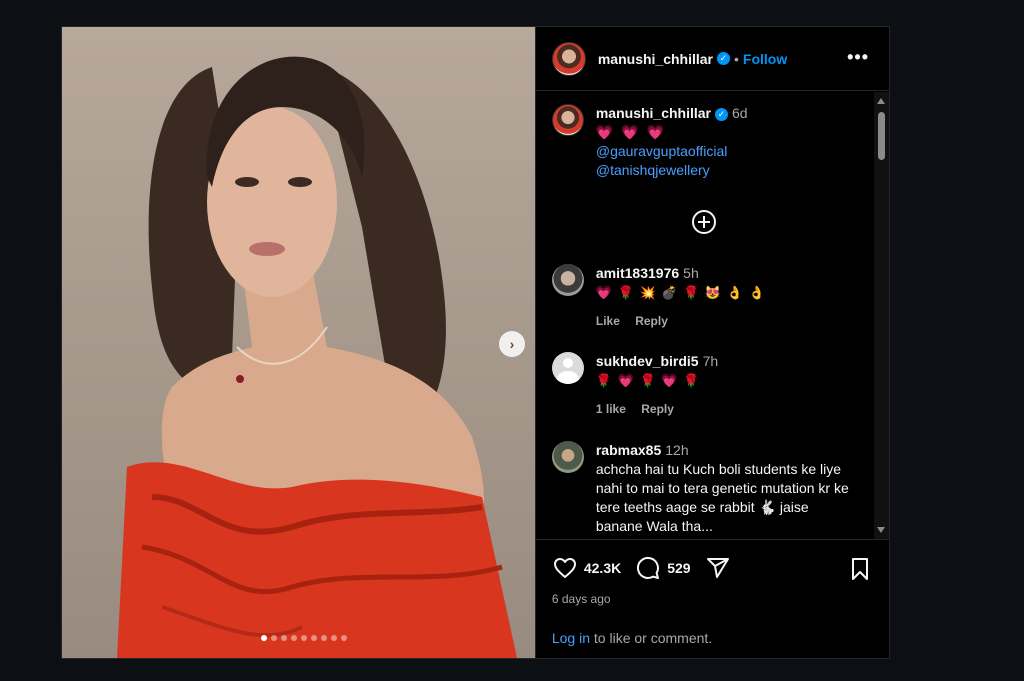 The height and width of the screenshot is (681, 1024). What do you see at coordinates (568, 58) in the screenshot?
I see `author-avatar` at bounding box center [568, 58].